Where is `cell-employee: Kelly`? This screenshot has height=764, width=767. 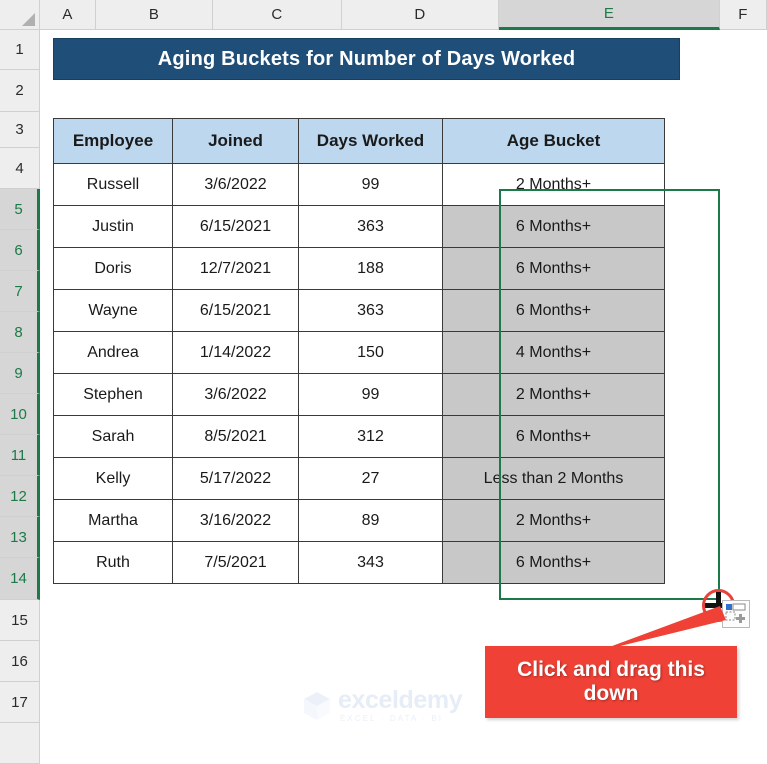
cell-employee: Kelly is located at coordinates (113, 478).